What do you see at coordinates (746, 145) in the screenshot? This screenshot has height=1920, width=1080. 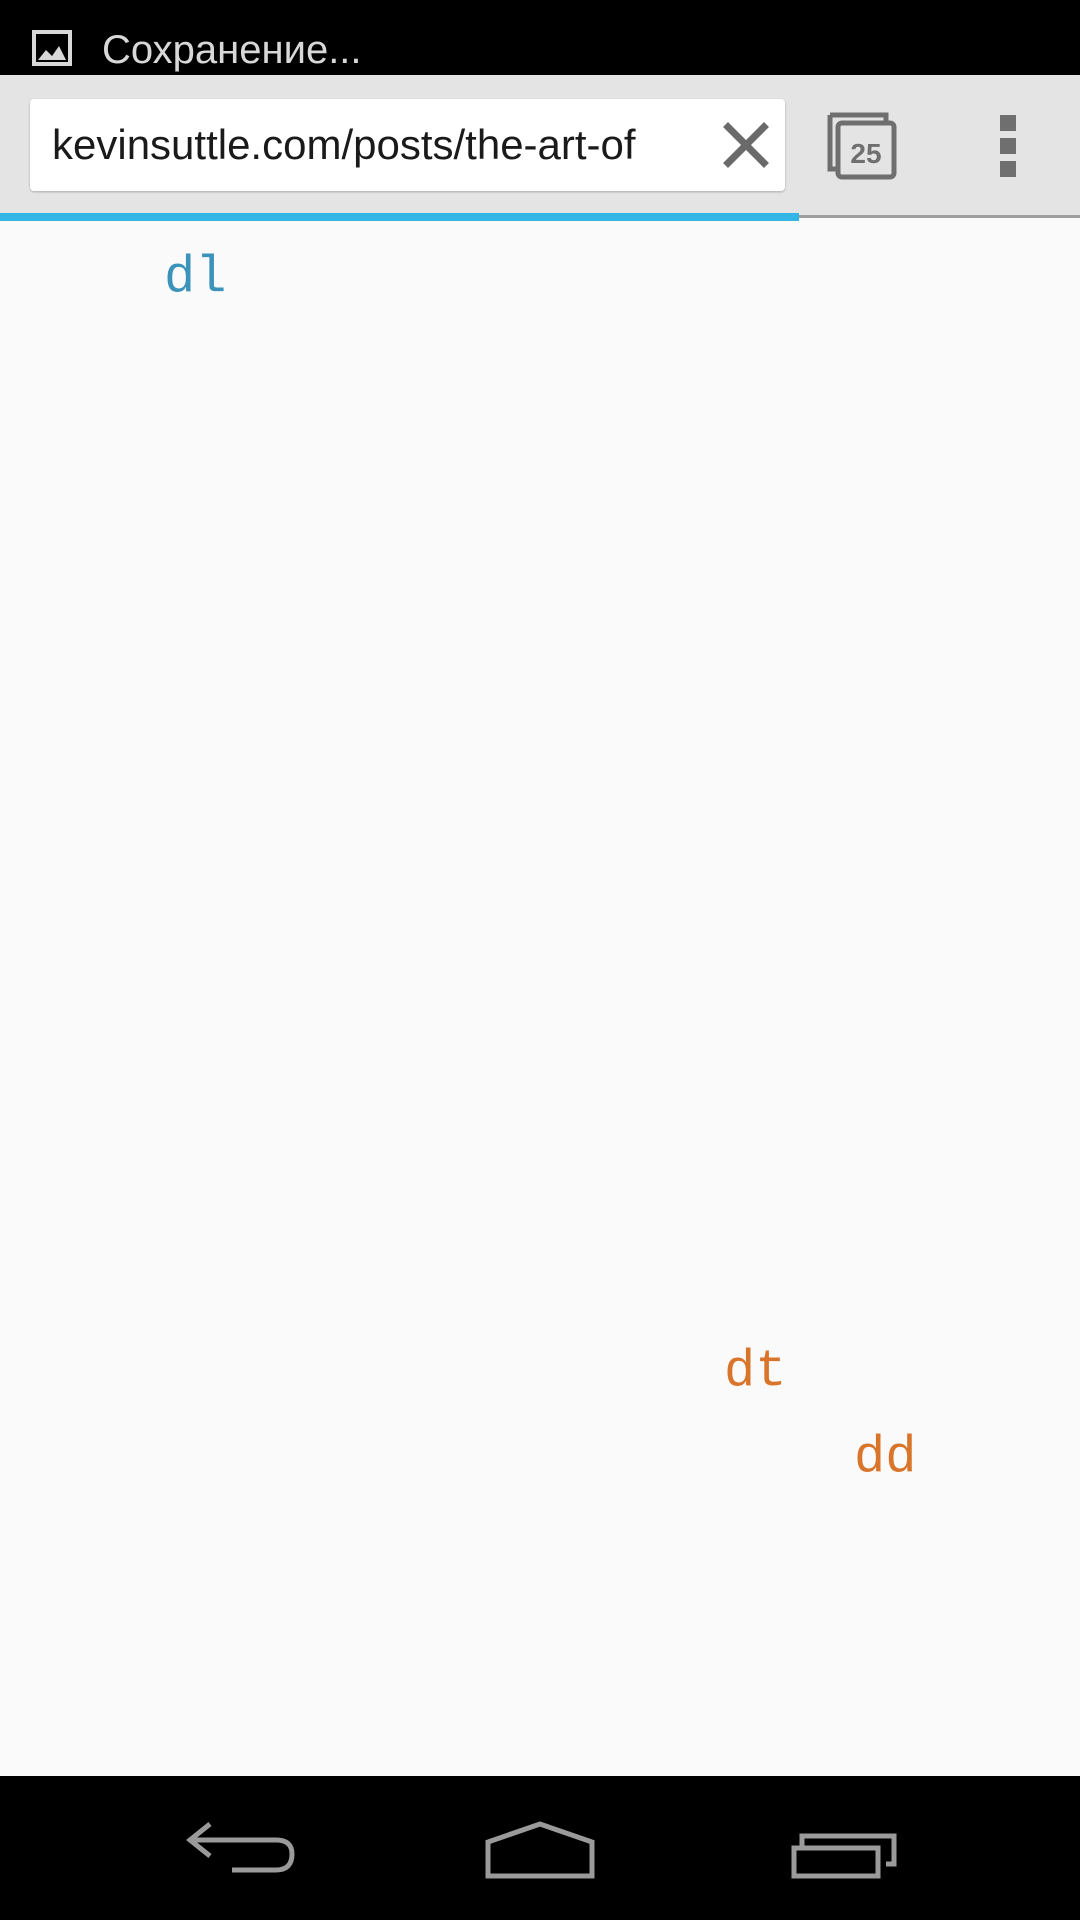 I see `close-icon` at bounding box center [746, 145].